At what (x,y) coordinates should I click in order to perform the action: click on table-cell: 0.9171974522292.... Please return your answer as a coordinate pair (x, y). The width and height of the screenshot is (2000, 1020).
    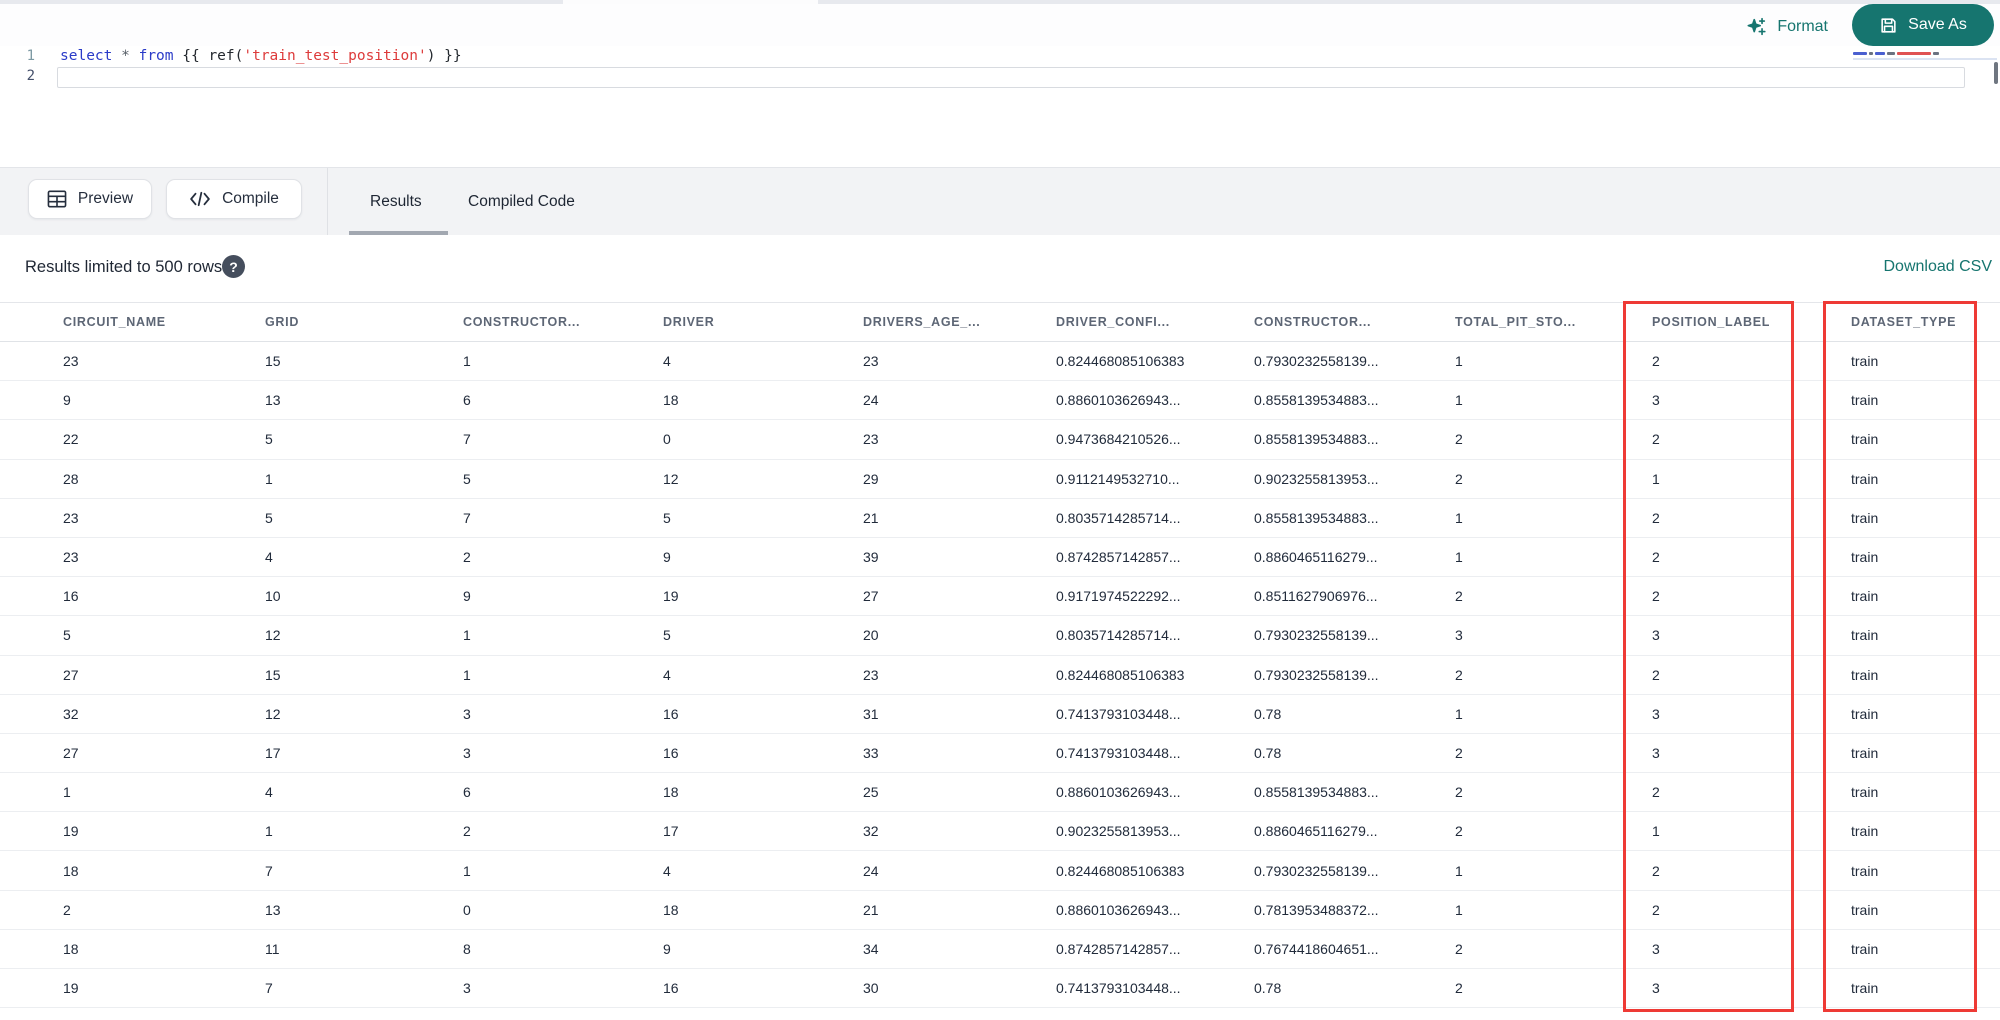
    Looking at the image, I should click on (1118, 596).